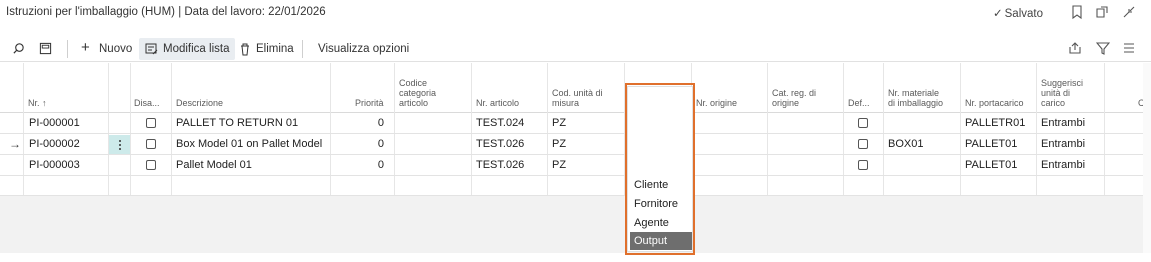  What do you see at coordinates (1023, 14) in the screenshot?
I see `saved-label: Salvato` at bounding box center [1023, 14].